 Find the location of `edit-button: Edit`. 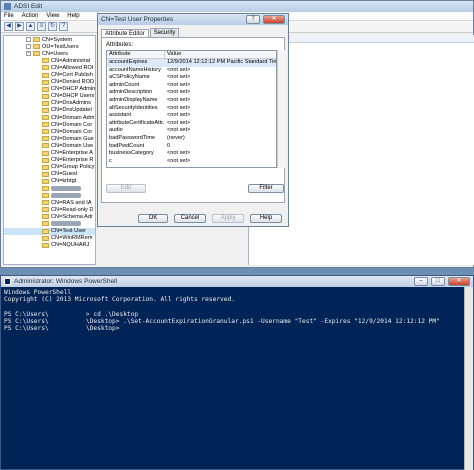

edit-button: Edit is located at coordinates (126, 188).